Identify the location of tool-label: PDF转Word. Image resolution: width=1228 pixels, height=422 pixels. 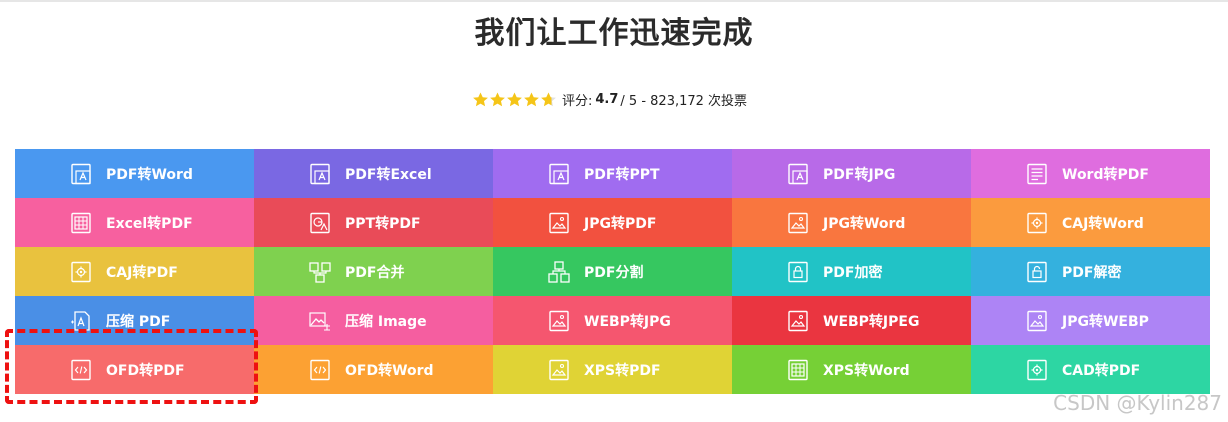
(149, 174).